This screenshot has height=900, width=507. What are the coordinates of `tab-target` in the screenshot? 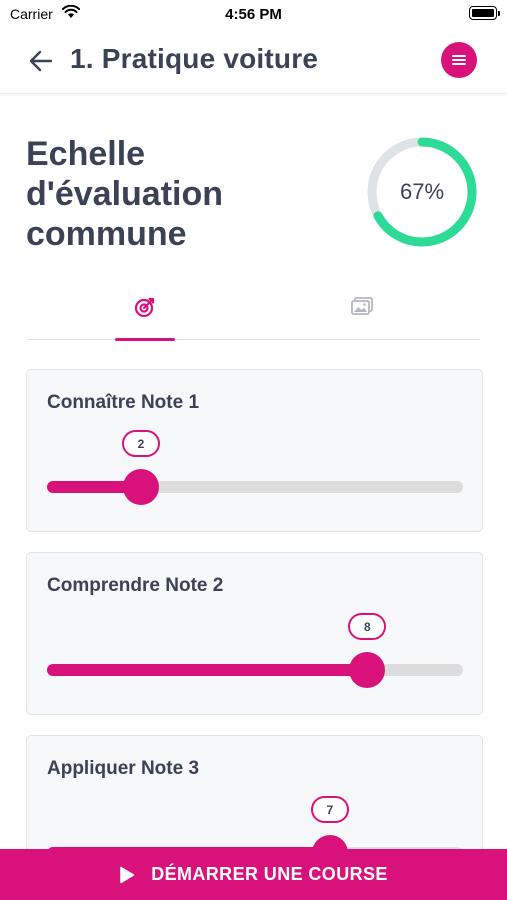 It's located at (145, 314).